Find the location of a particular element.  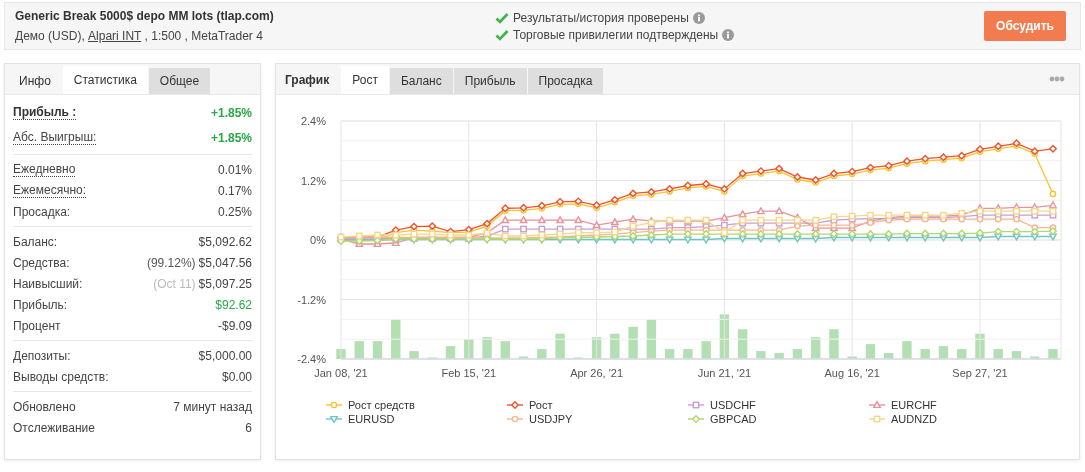

stat-value: $0.00 is located at coordinates (236, 376).